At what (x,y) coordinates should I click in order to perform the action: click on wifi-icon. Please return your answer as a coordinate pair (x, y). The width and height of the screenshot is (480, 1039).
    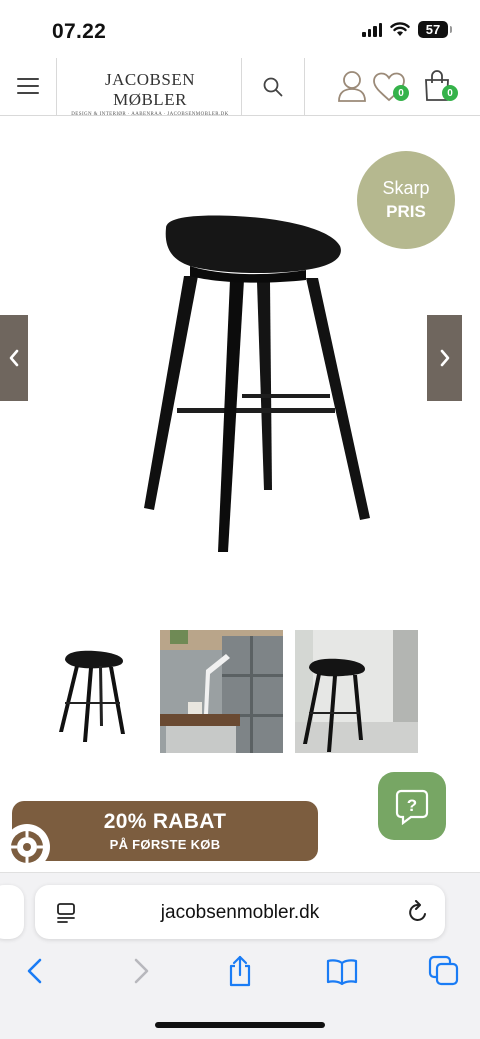
    Looking at the image, I should click on (400, 29).